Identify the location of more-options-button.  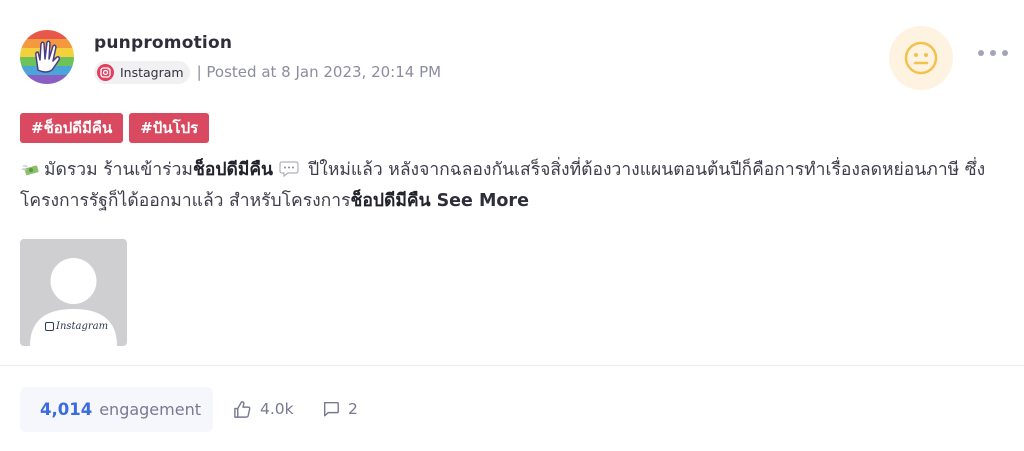
(993, 53).